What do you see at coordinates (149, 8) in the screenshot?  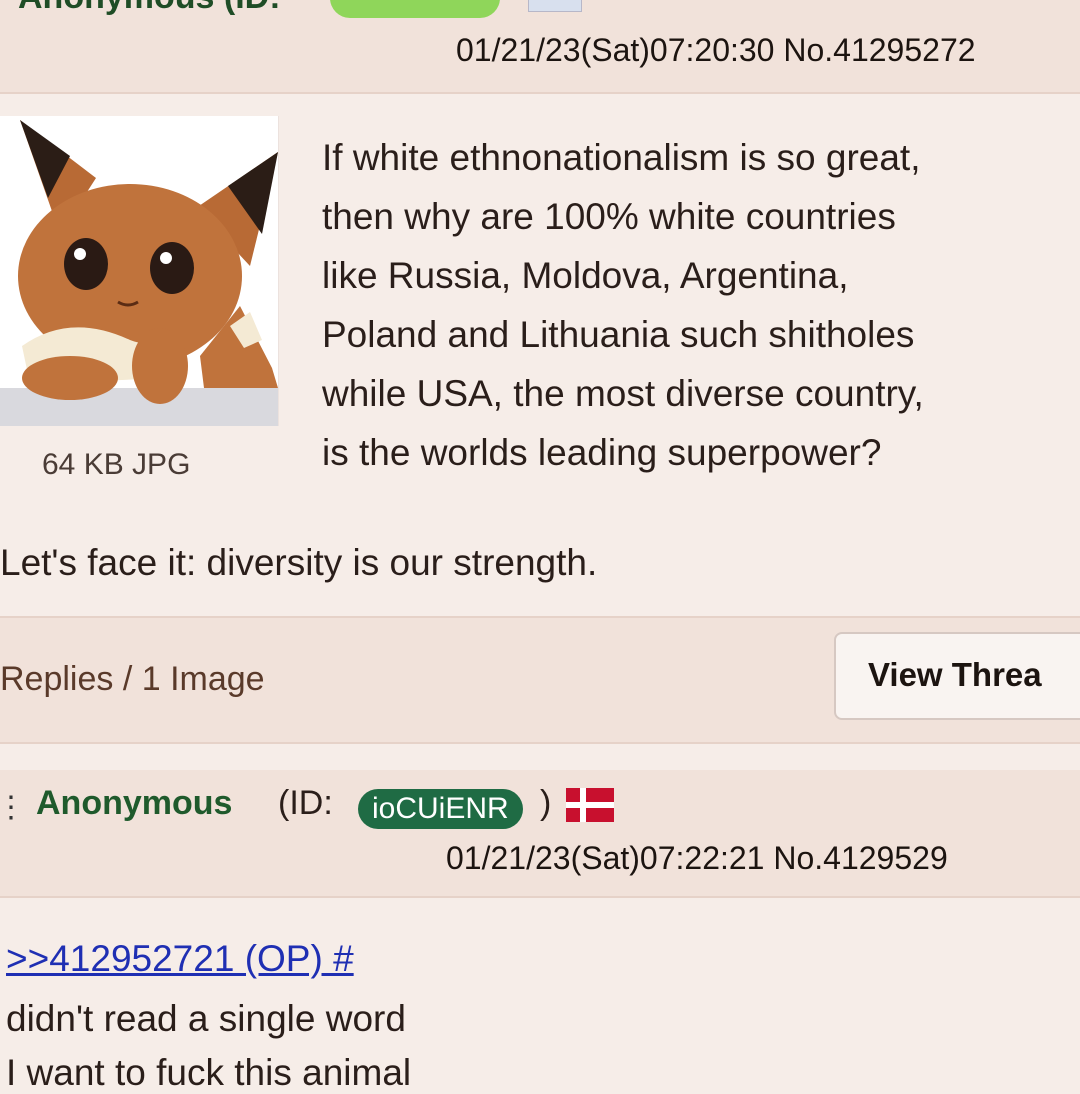 I see `op-poster-name: Anonymous (ID:` at bounding box center [149, 8].